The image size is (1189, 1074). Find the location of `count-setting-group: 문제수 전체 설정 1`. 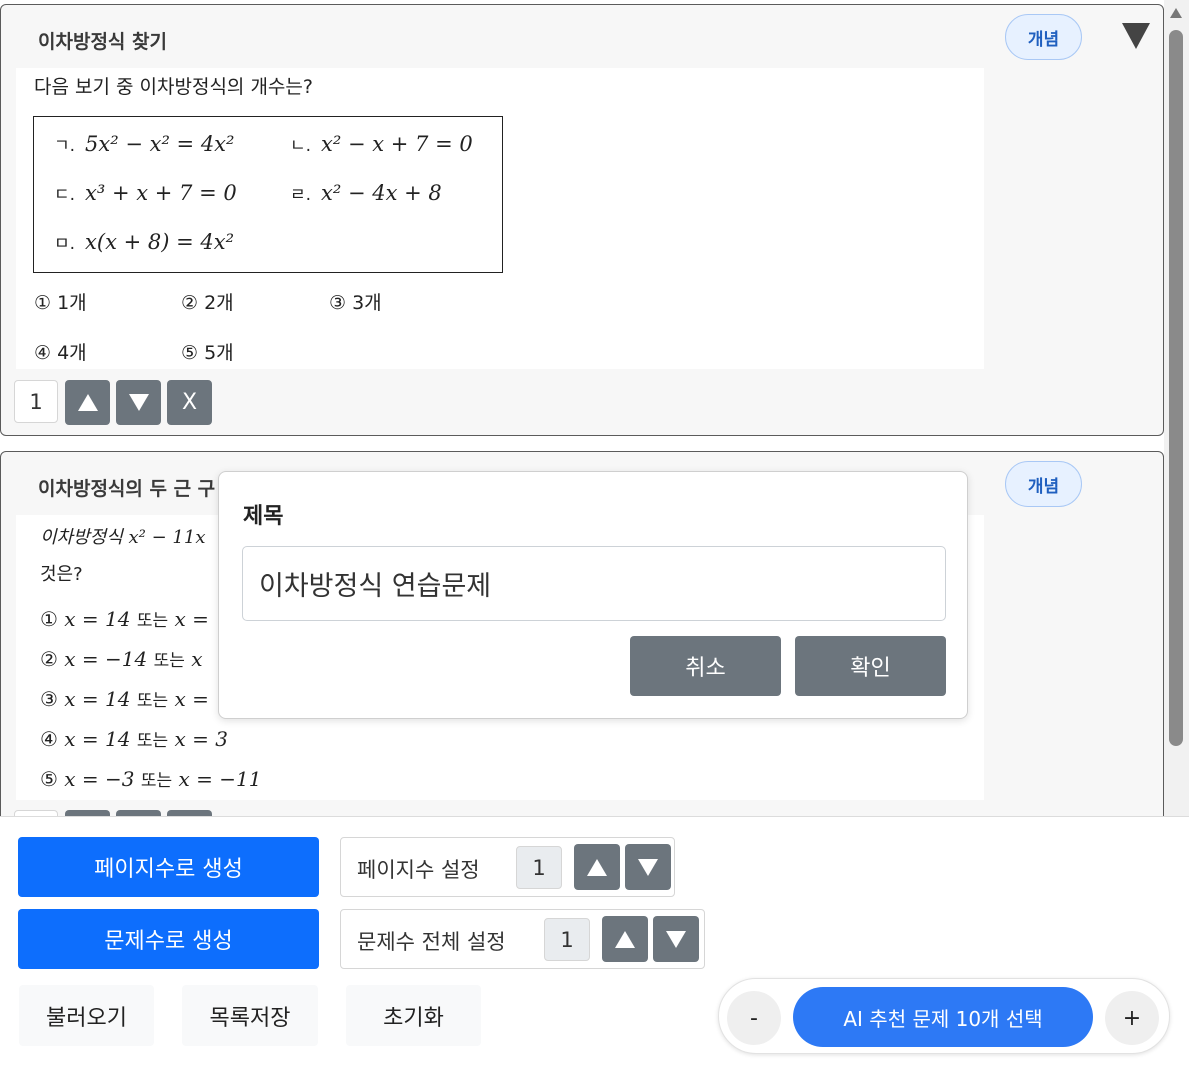

count-setting-group: 문제수 전체 설정 1 is located at coordinates (522, 939).